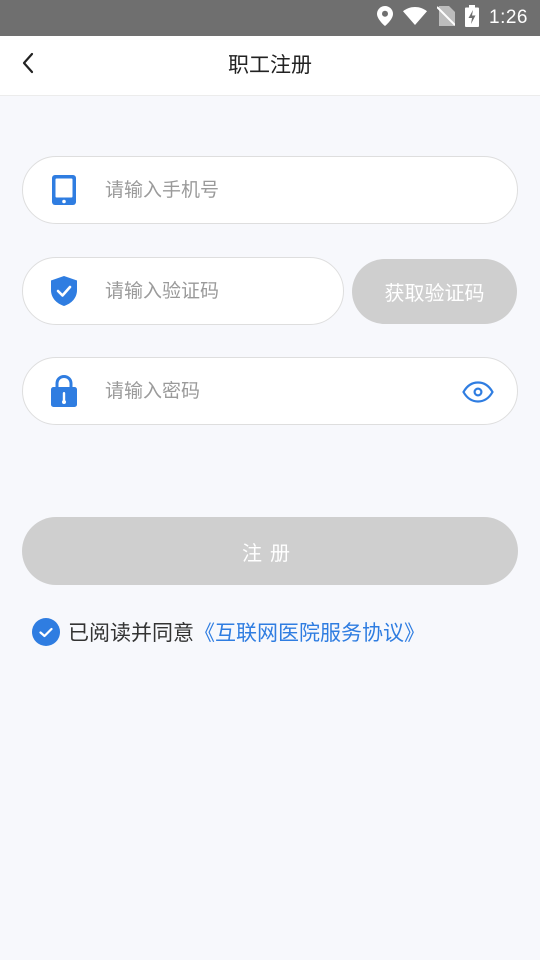 The height and width of the screenshot is (960, 540). Describe the element at coordinates (309, 632) in the screenshot. I see `agreement-link: 《互联网医院服务协议》` at that location.